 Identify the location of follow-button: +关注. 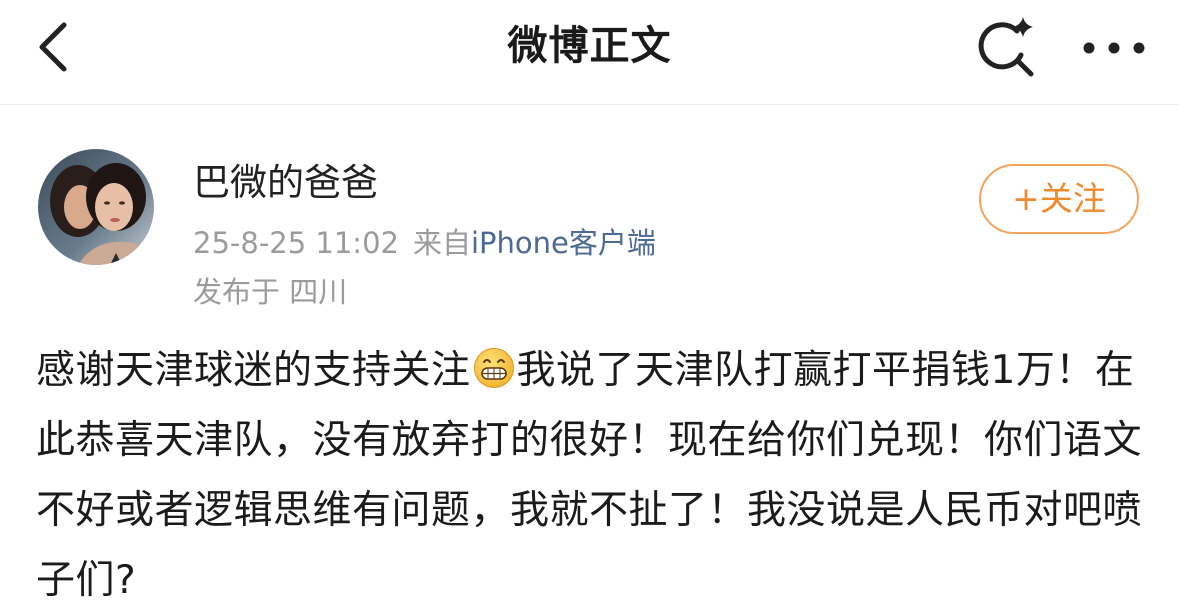
(1059, 199).